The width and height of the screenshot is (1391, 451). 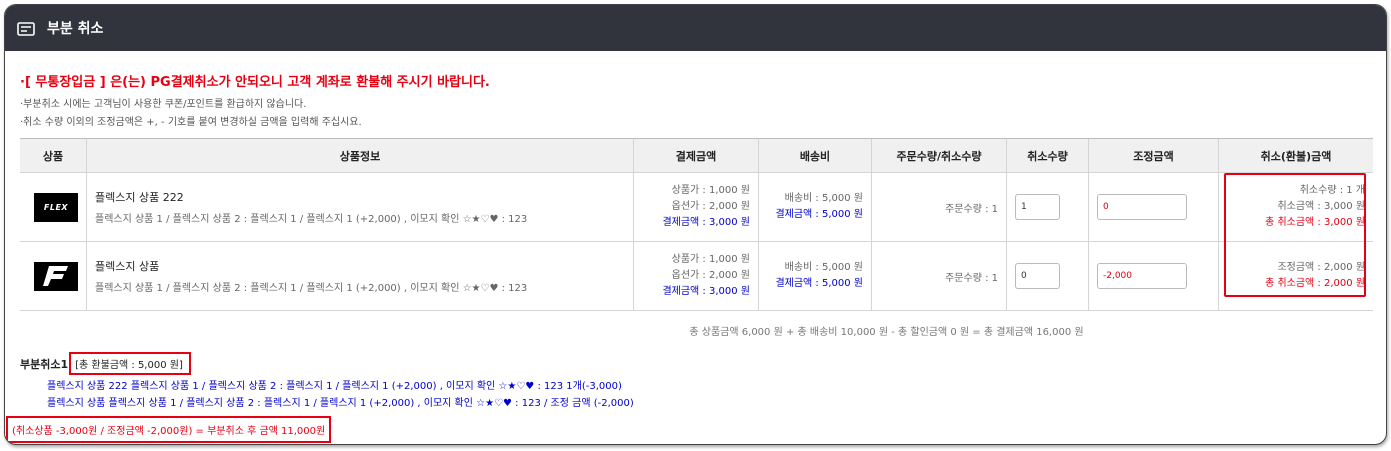 I want to click on partial-cancel-header: 부분취소1 [총 환불금액 : 5,000 원], so click(x=696, y=363).